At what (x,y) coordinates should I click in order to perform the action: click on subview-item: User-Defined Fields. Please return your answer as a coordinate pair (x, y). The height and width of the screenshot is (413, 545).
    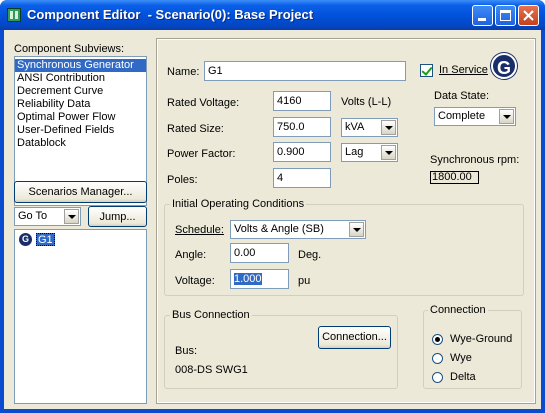
    Looking at the image, I should click on (80, 130).